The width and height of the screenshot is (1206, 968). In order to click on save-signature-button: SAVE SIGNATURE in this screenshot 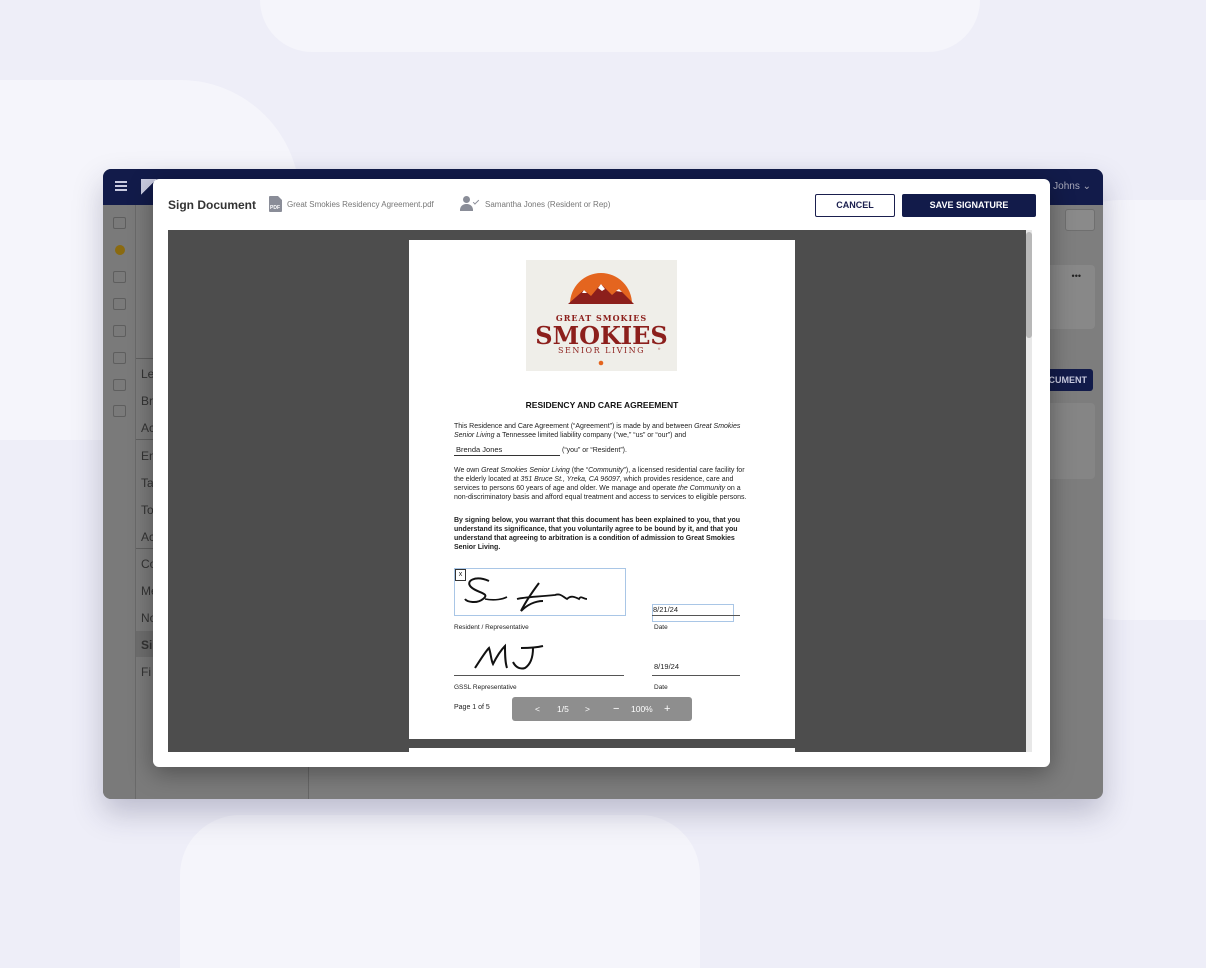, I will do `click(969, 205)`.